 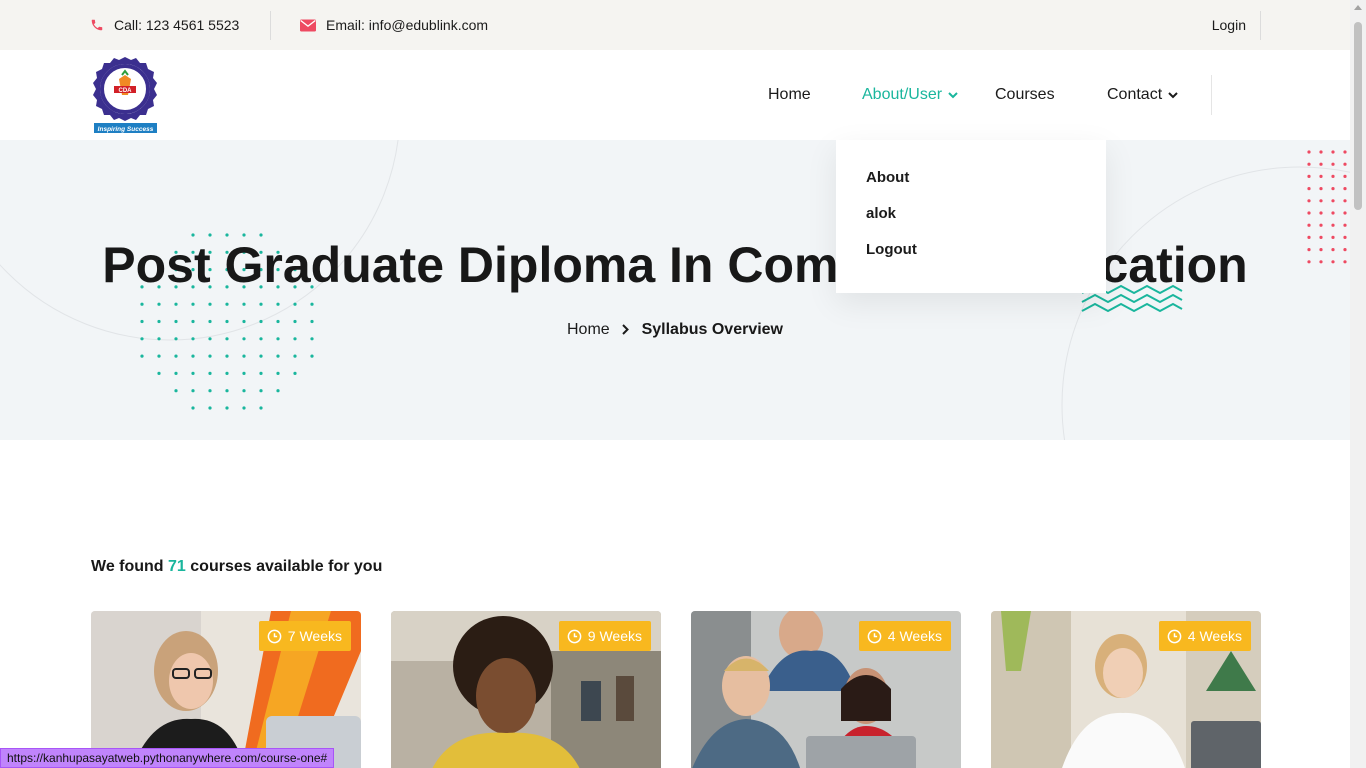 I want to click on duration-badge: 7 Weeks, so click(x=304, y=636).